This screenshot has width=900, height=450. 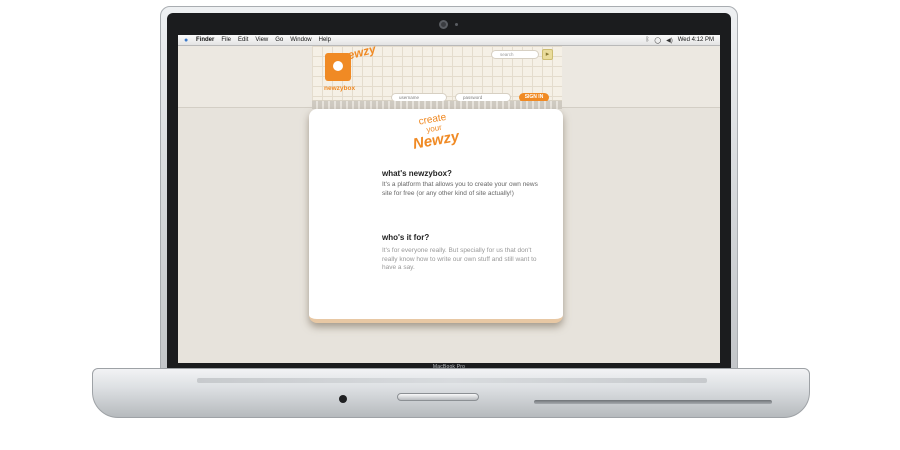 I want to click on menu-item-view: View, so click(x=261, y=40).